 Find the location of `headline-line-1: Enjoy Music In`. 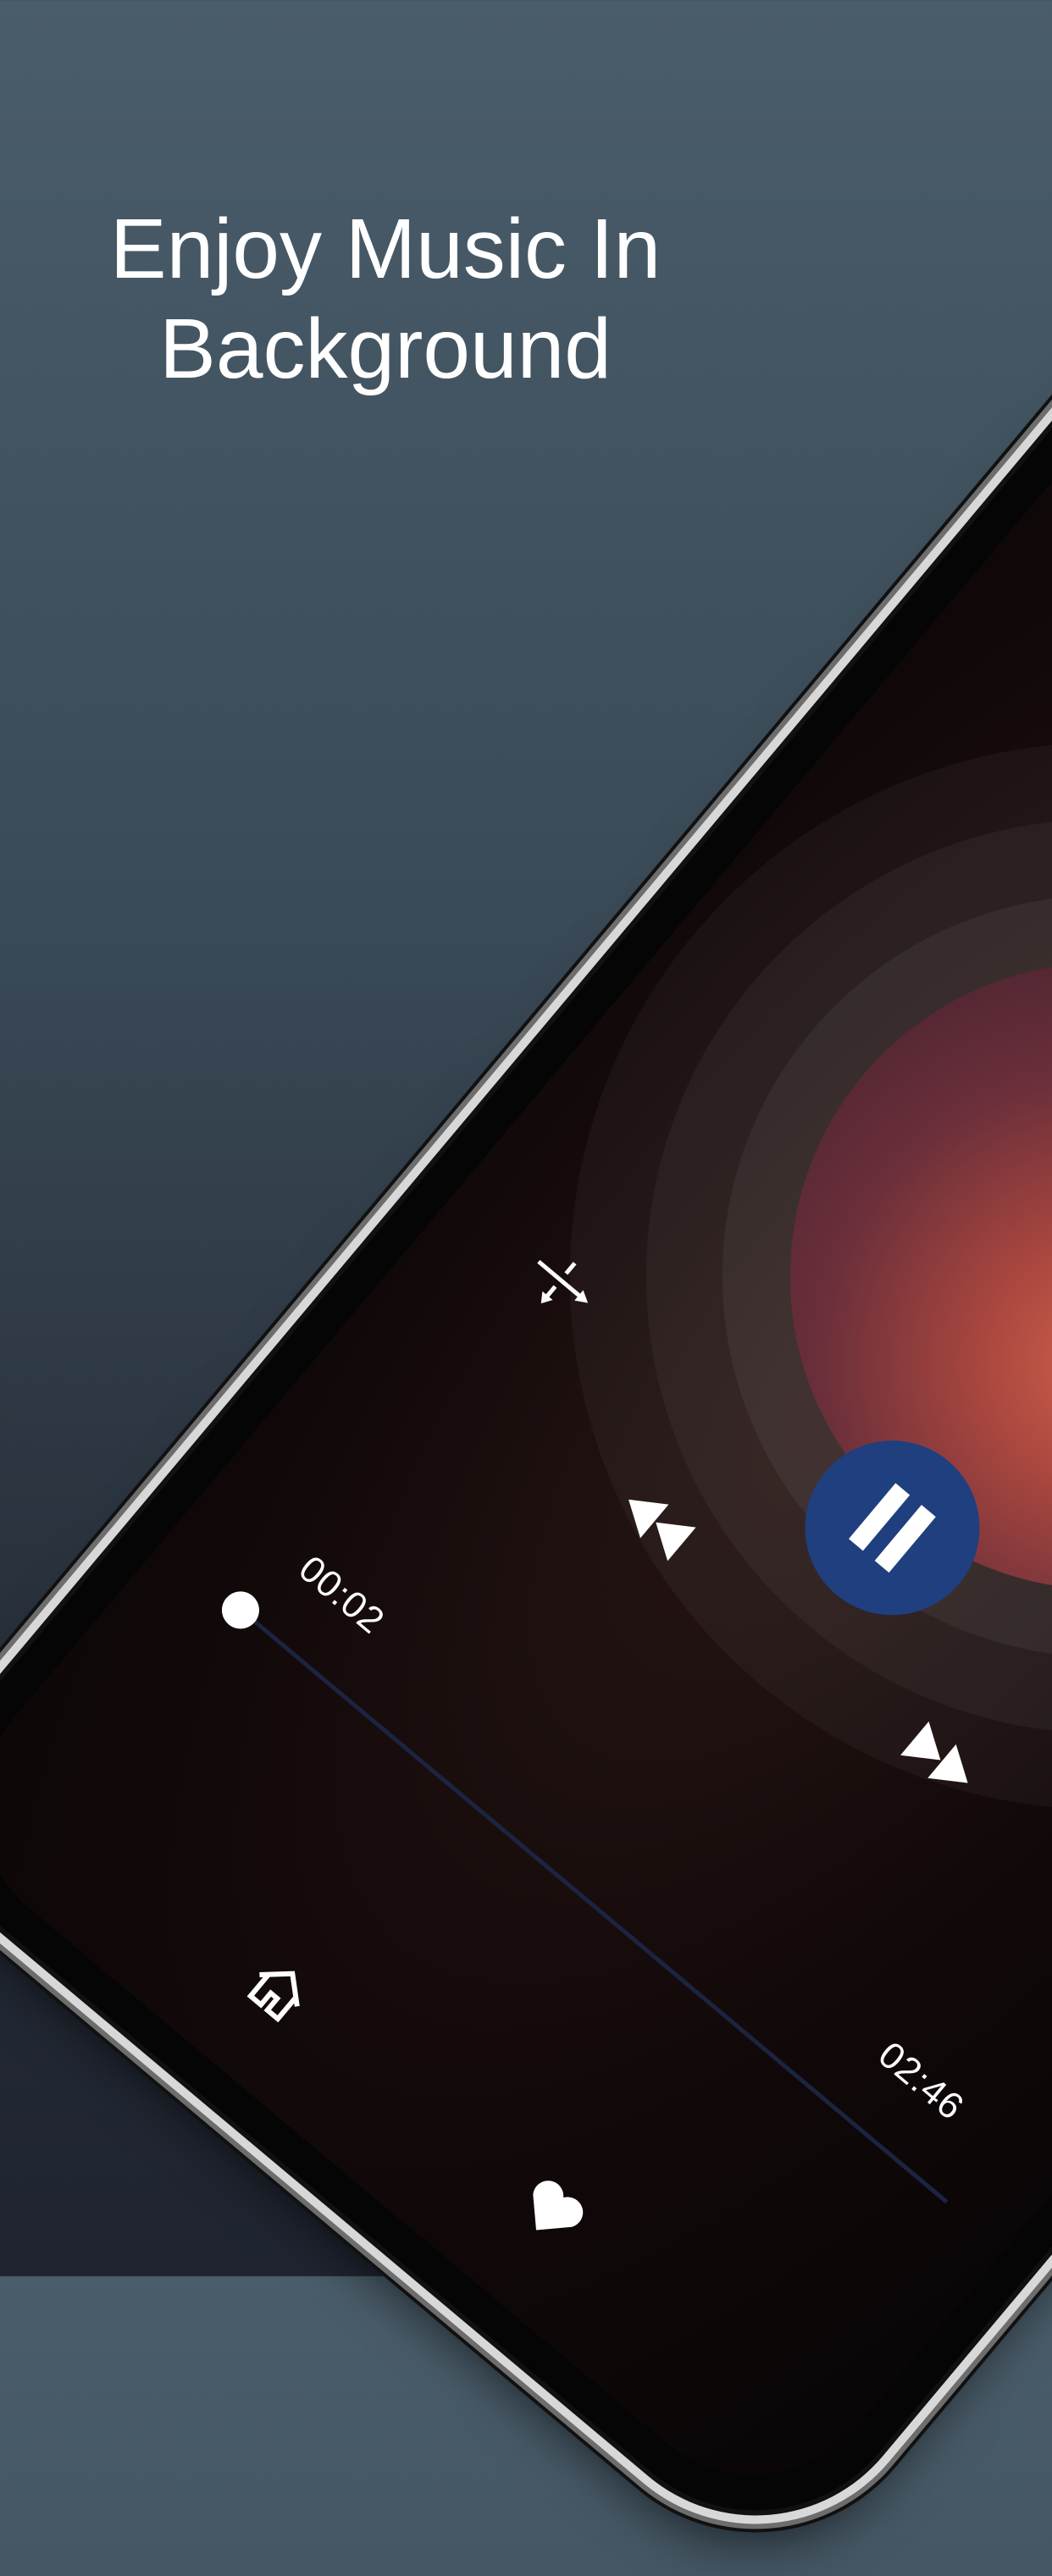

headline-line-1: Enjoy Music In is located at coordinates (385, 249).